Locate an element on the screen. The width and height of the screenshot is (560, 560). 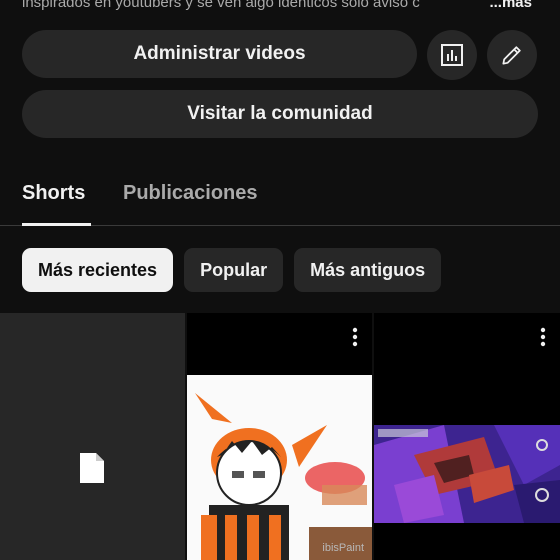
tab-shorts: Shorts is located at coordinates (53, 193).